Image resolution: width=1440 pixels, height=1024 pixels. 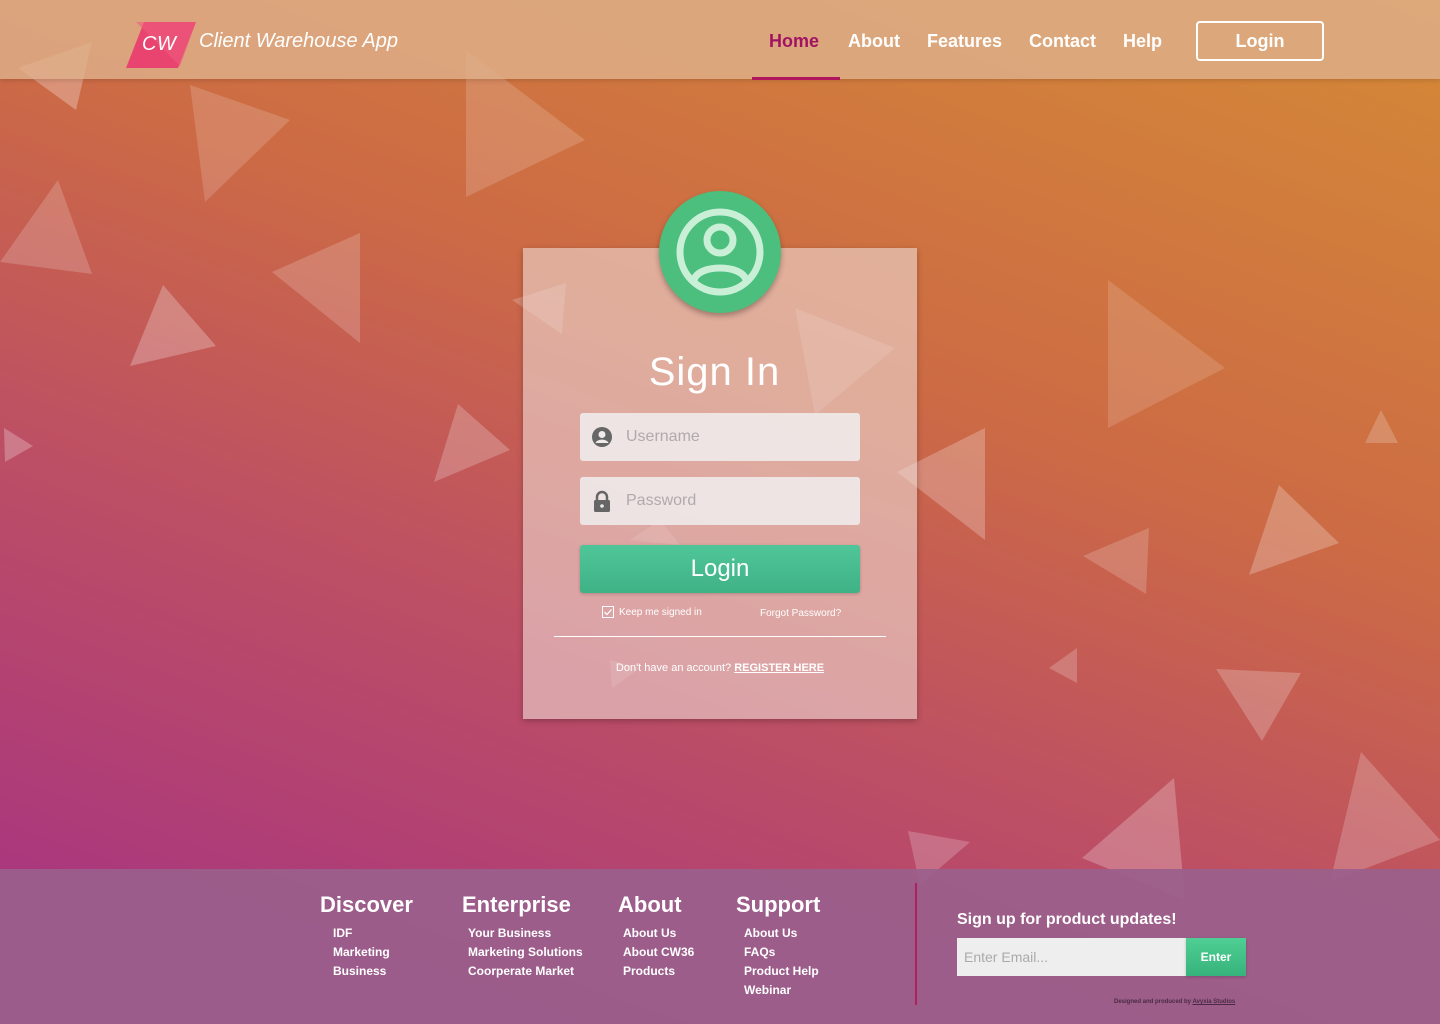 What do you see at coordinates (525, 971) in the screenshot?
I see `footer-link: Coorperate Market` at bounding box center [525, 971].